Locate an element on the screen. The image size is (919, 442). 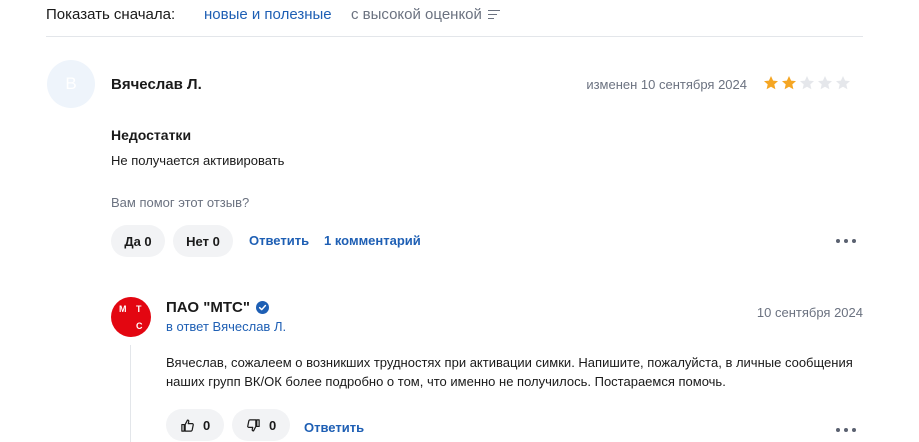
avatar-letter: В is located at coordinates (71, 83).